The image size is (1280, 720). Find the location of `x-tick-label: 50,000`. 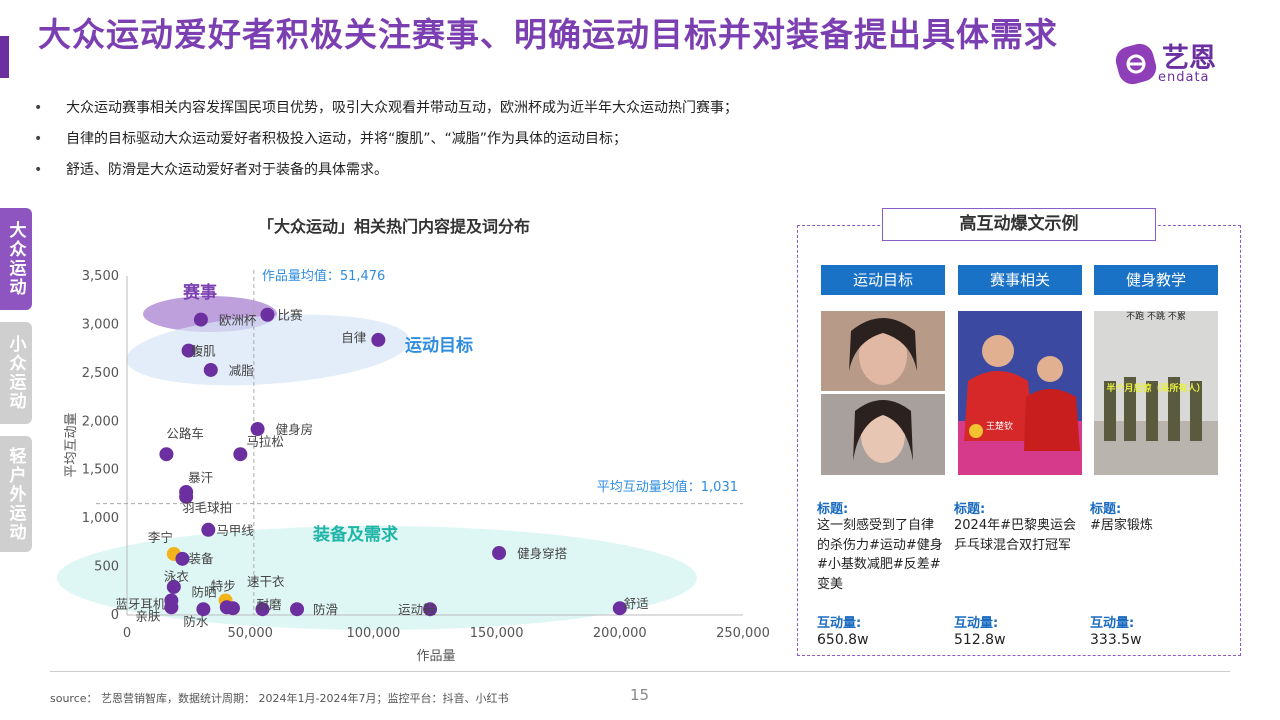

x-tick-label: 50,000 is located at coordinates (250, 633).